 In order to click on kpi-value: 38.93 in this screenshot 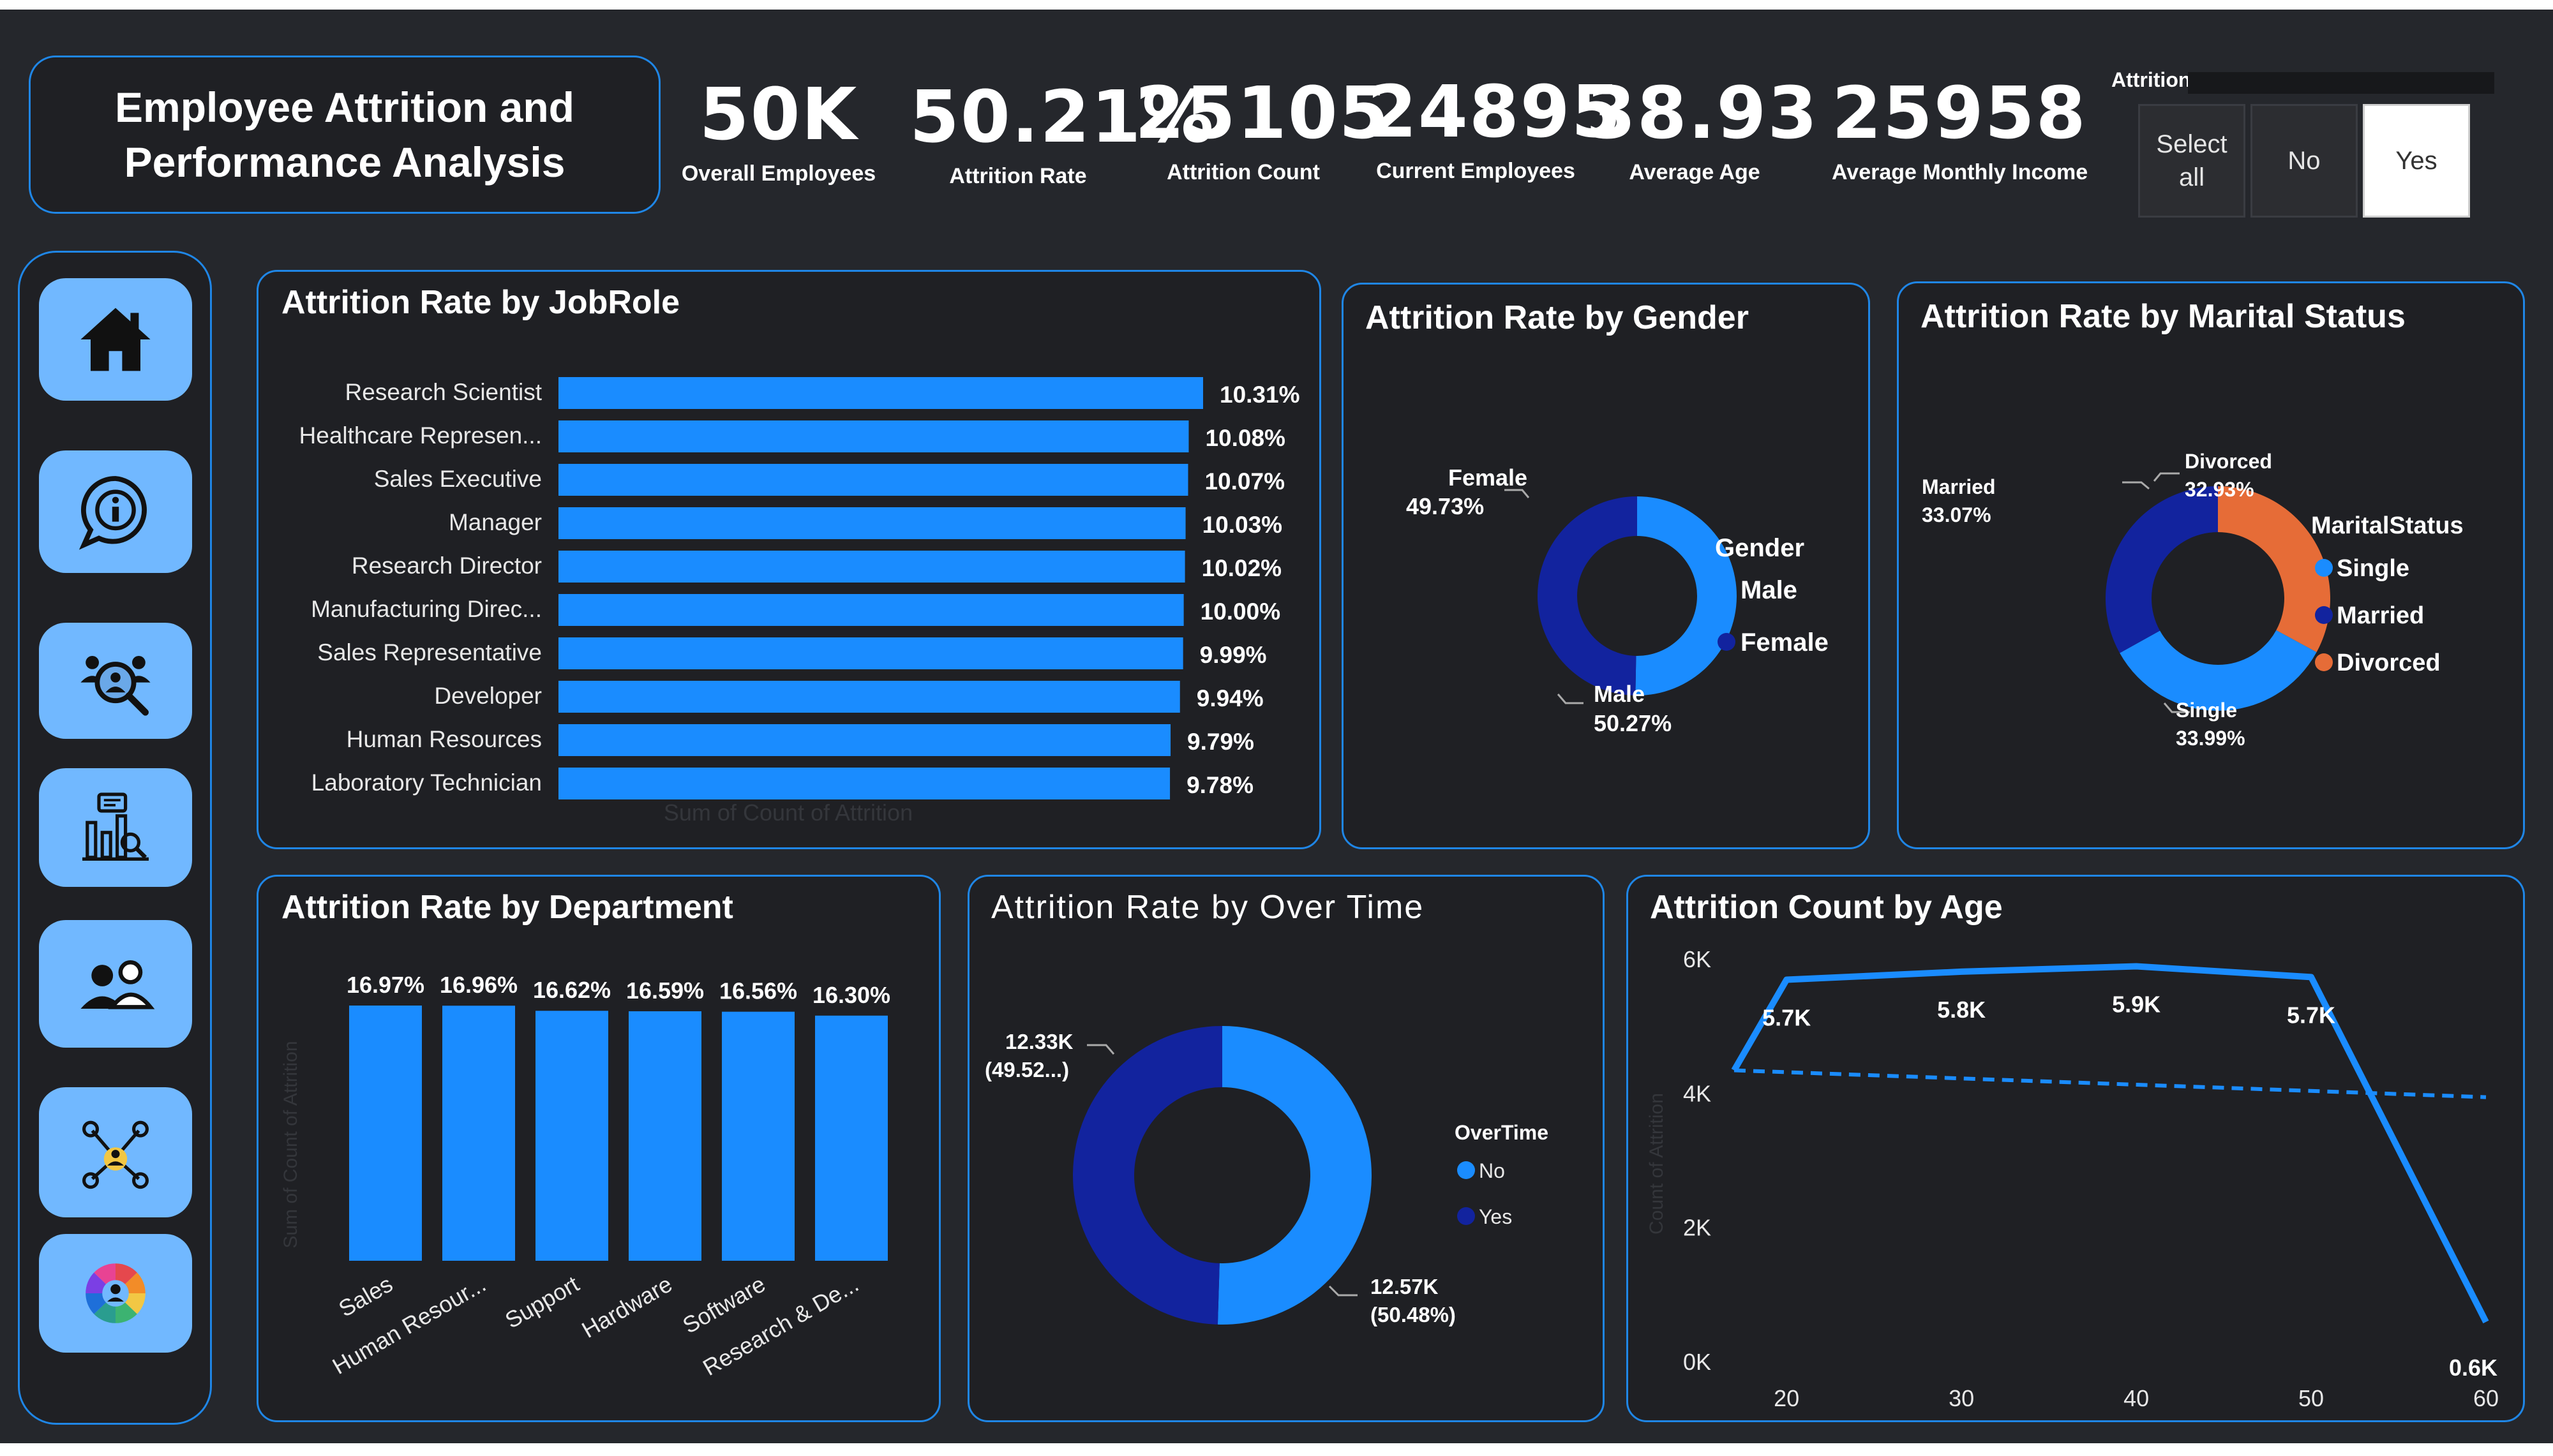, I will do `click(1702, 113)`.